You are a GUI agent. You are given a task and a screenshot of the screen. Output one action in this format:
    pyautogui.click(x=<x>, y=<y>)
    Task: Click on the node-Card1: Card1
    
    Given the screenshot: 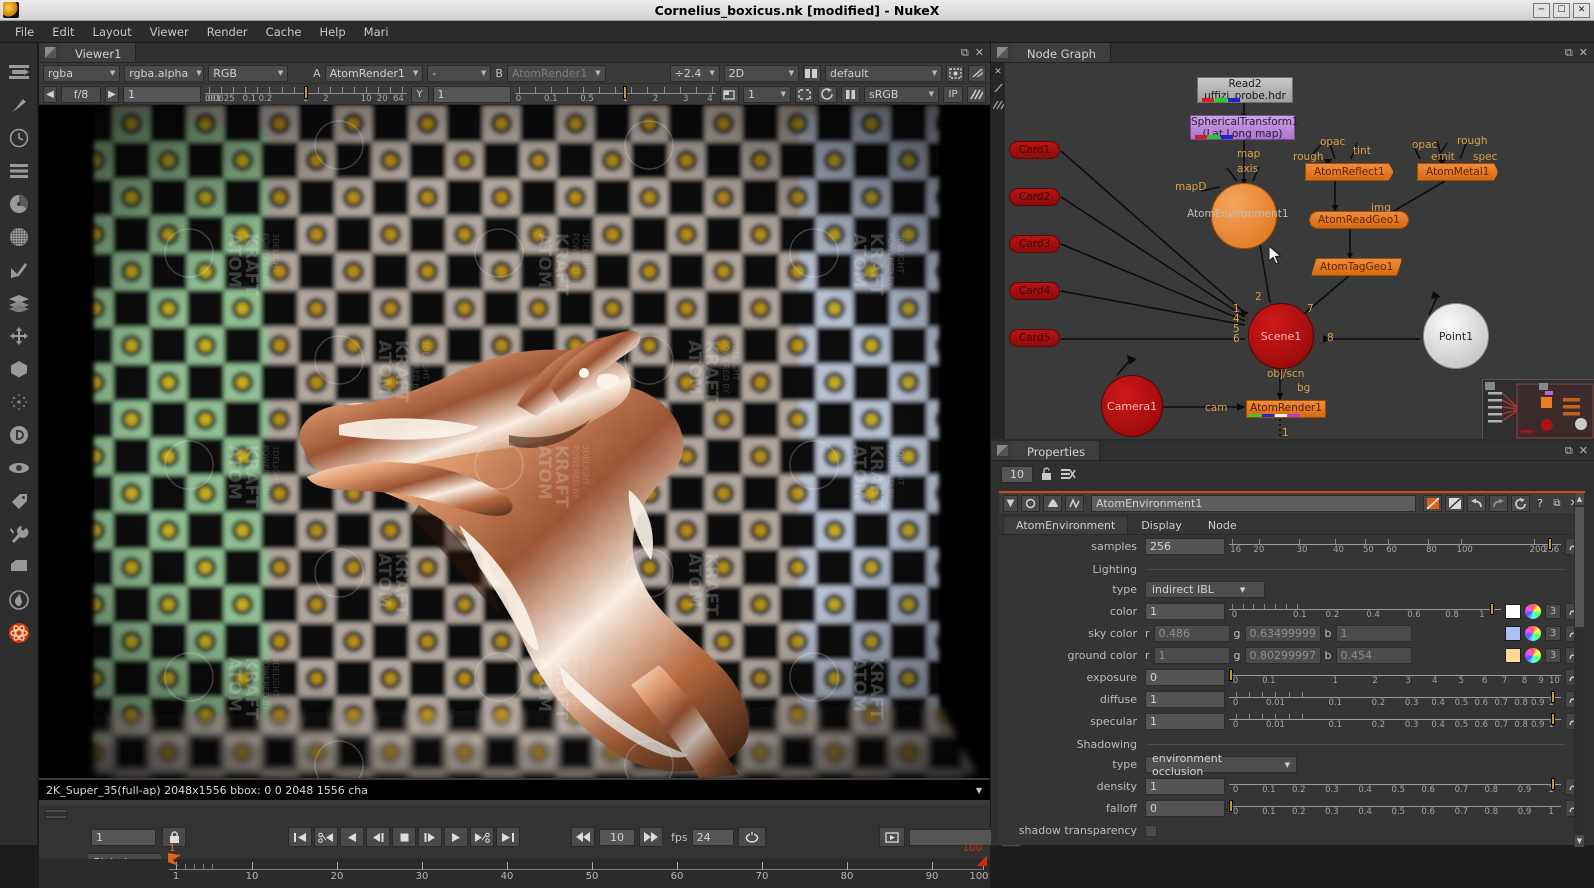 What is the action you would take?
    pyautogui.click(x=1035, y=150)
    